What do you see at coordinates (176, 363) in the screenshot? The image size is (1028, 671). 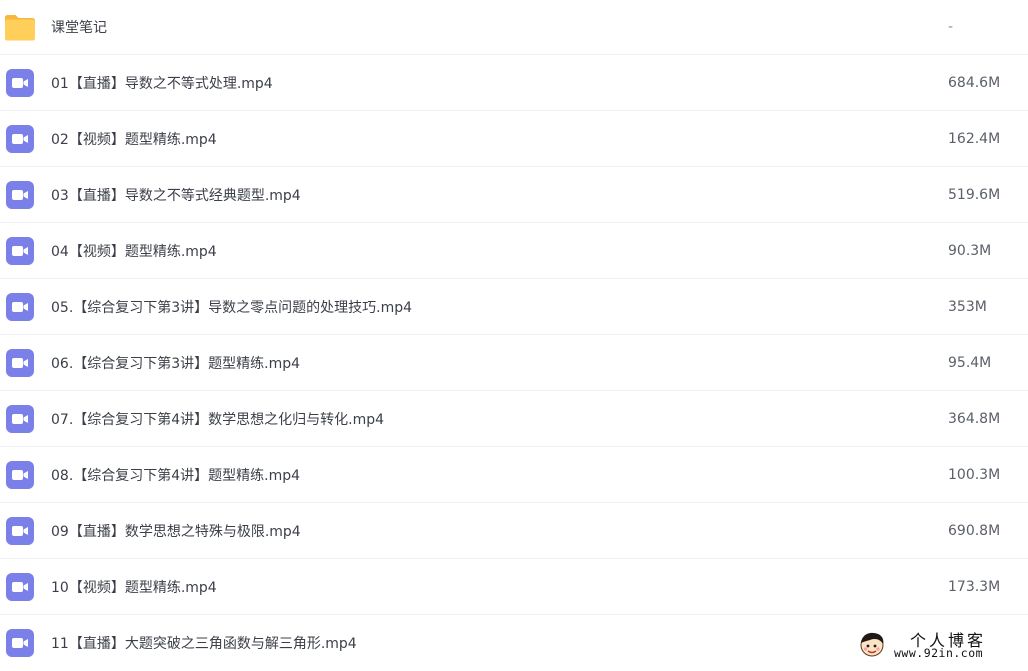 I see `file-name: 06.【综合复习下第3讲】题型精练.mp4` at bounding box center [176, 363].